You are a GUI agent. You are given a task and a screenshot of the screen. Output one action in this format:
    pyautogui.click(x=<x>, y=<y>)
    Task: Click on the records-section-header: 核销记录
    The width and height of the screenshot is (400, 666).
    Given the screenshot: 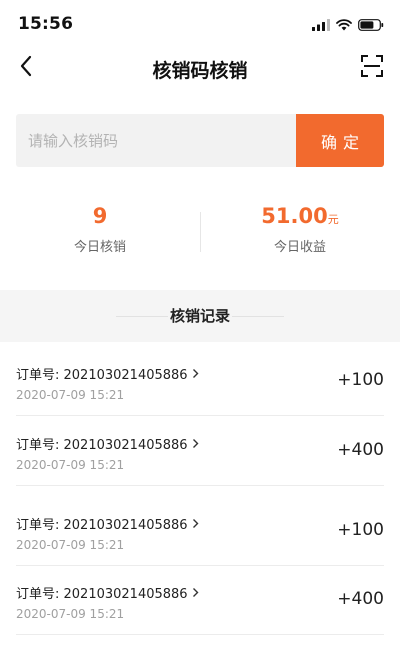 What is the action you would take?
    pyautogui.click(x=200, y=316)
    